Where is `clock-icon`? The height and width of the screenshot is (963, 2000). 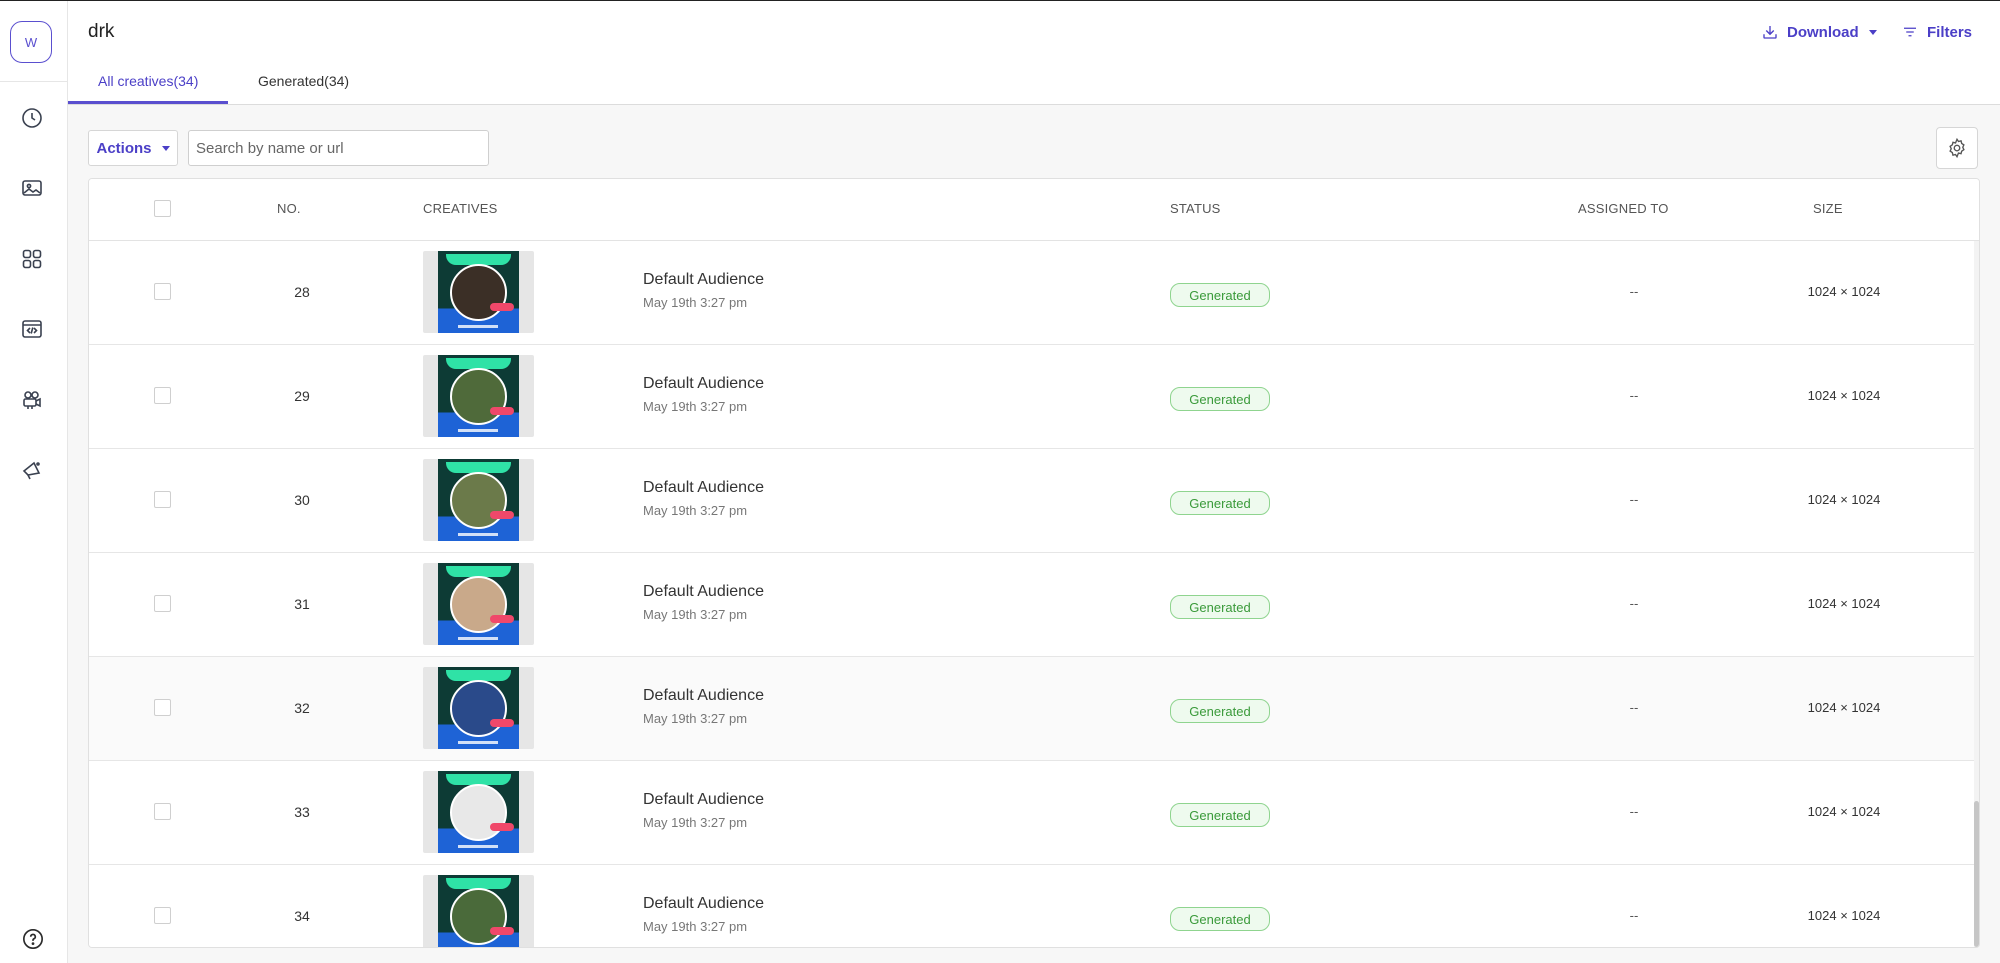 clock-icon is located at coordinates (32, 118).